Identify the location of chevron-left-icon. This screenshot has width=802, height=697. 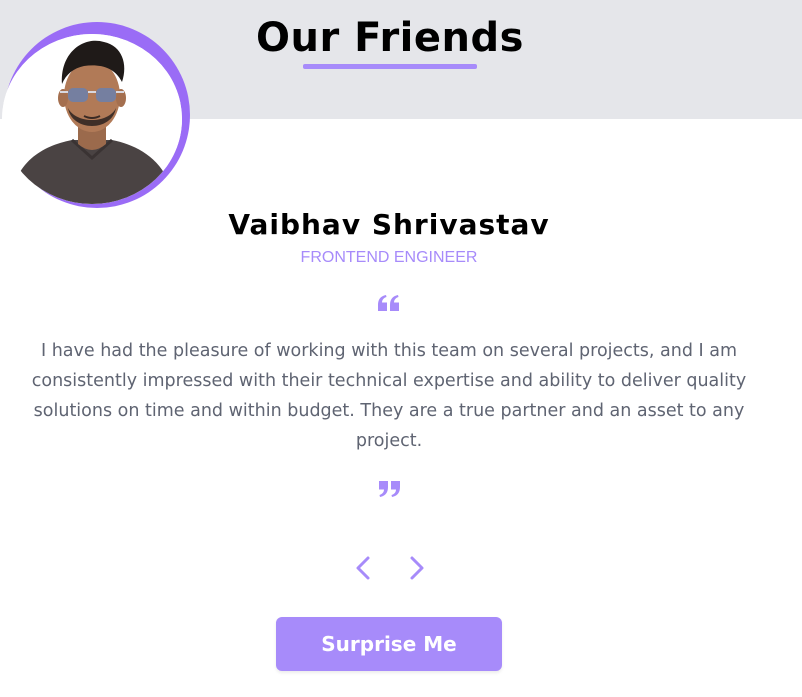
(363, 568).